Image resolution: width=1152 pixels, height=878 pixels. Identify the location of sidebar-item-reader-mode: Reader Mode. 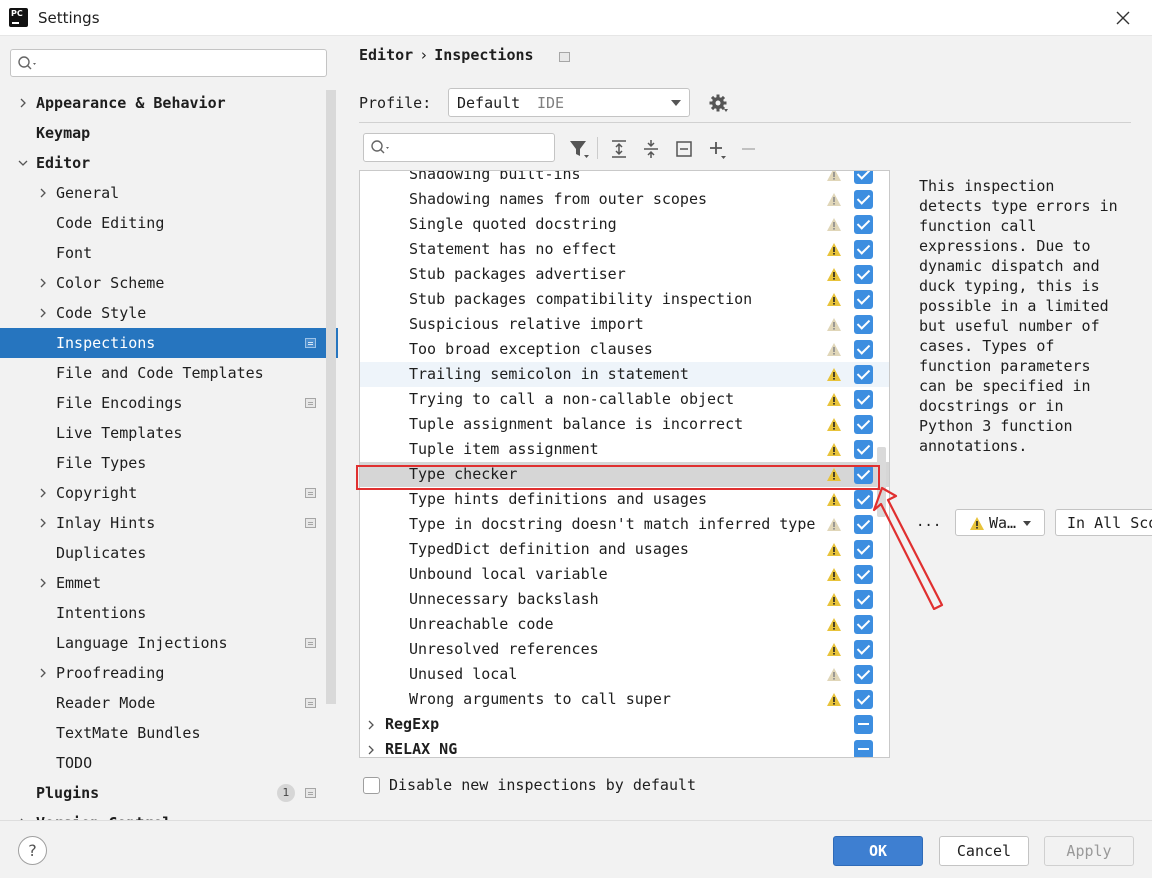
(163, 703).